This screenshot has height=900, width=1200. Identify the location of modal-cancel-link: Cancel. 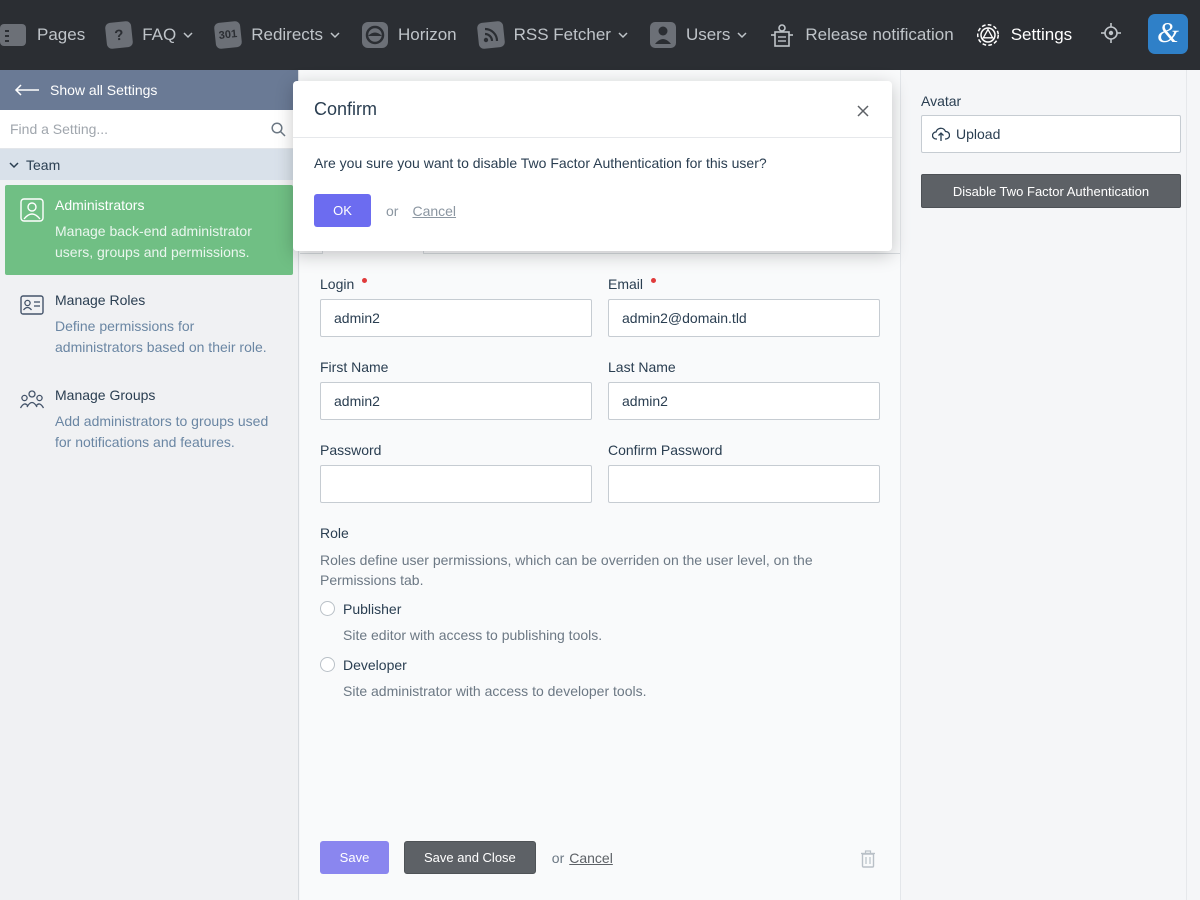
(434, 211).